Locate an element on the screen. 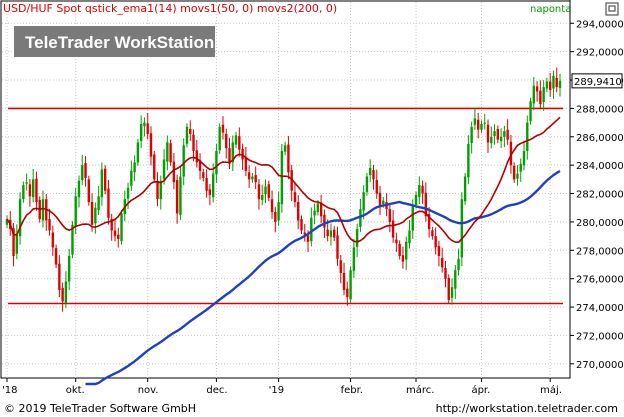 The height and width of the screenshot is (417, 624). watermark-text: TeleTrader WorkStation is located at coordinates (119, 42).